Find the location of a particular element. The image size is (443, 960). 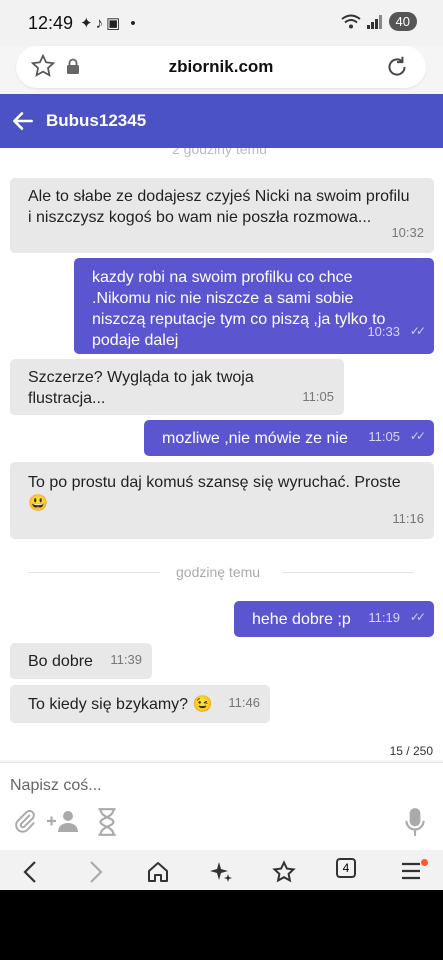

wifi-icon is located at coordinates (350, 21).